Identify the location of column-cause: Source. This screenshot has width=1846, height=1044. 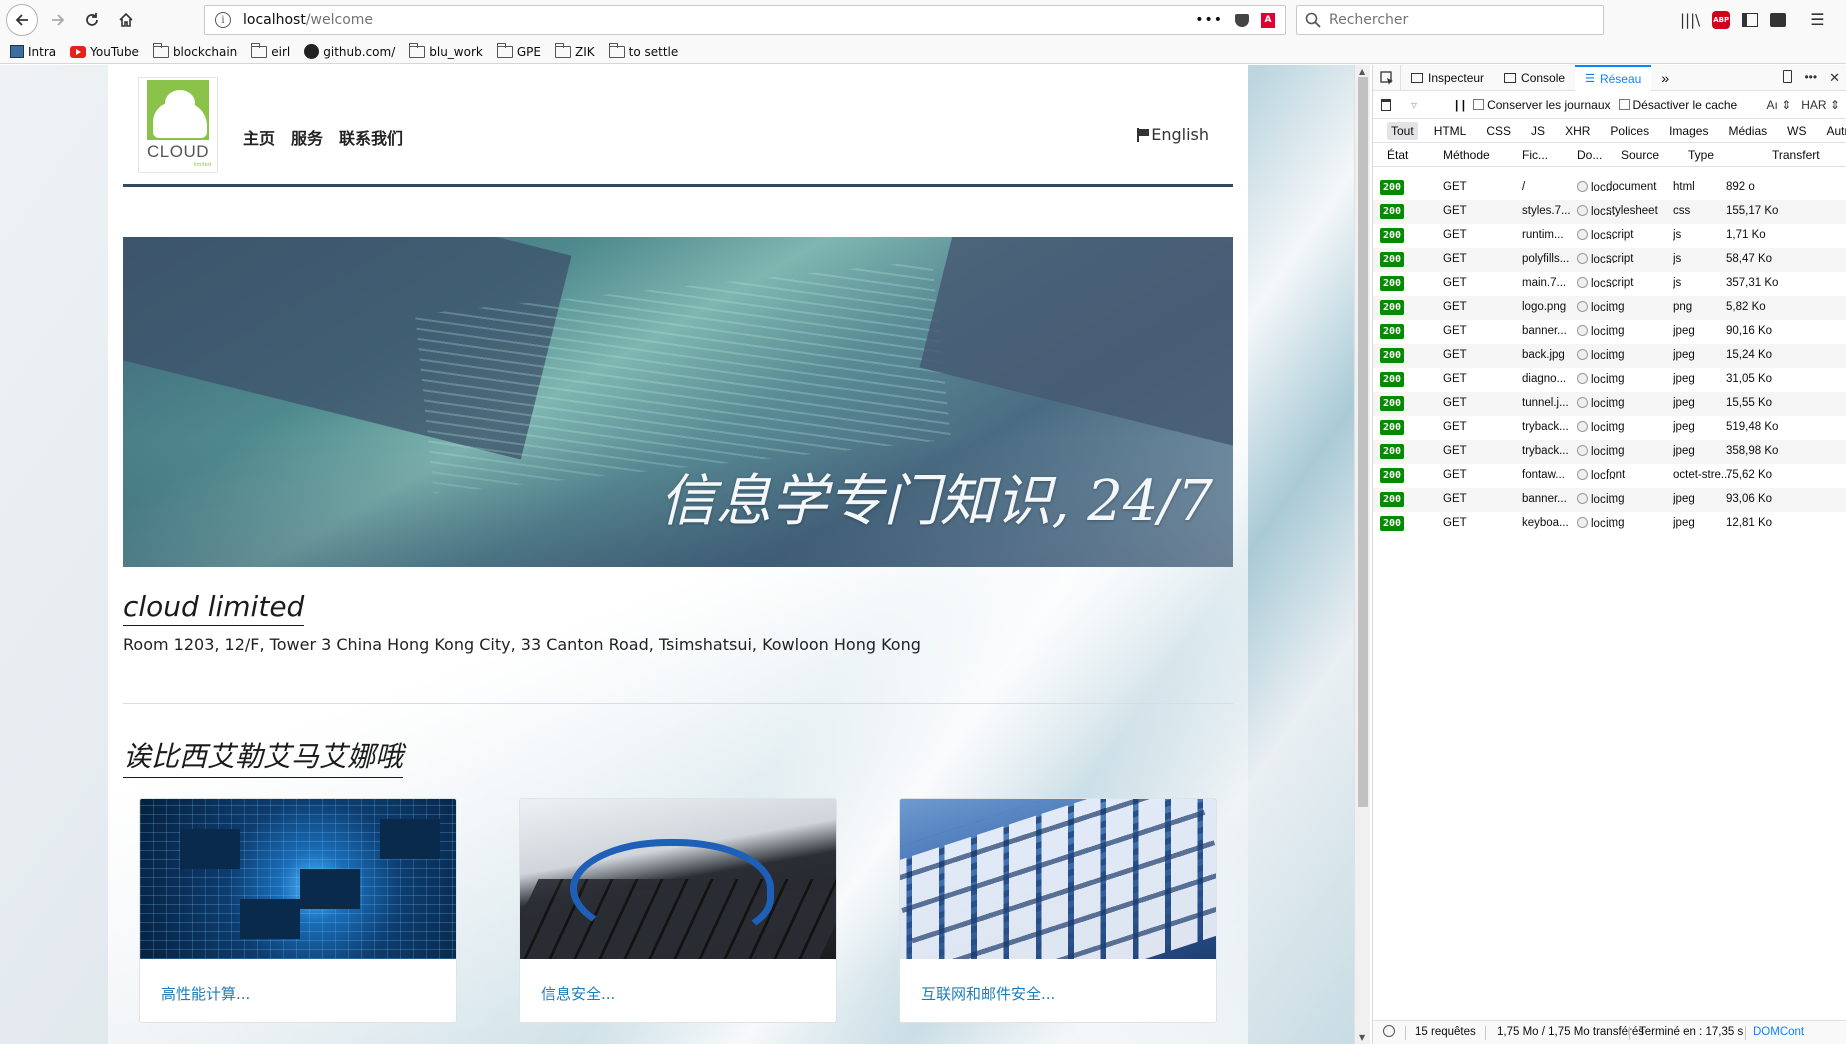
(1640, 155).